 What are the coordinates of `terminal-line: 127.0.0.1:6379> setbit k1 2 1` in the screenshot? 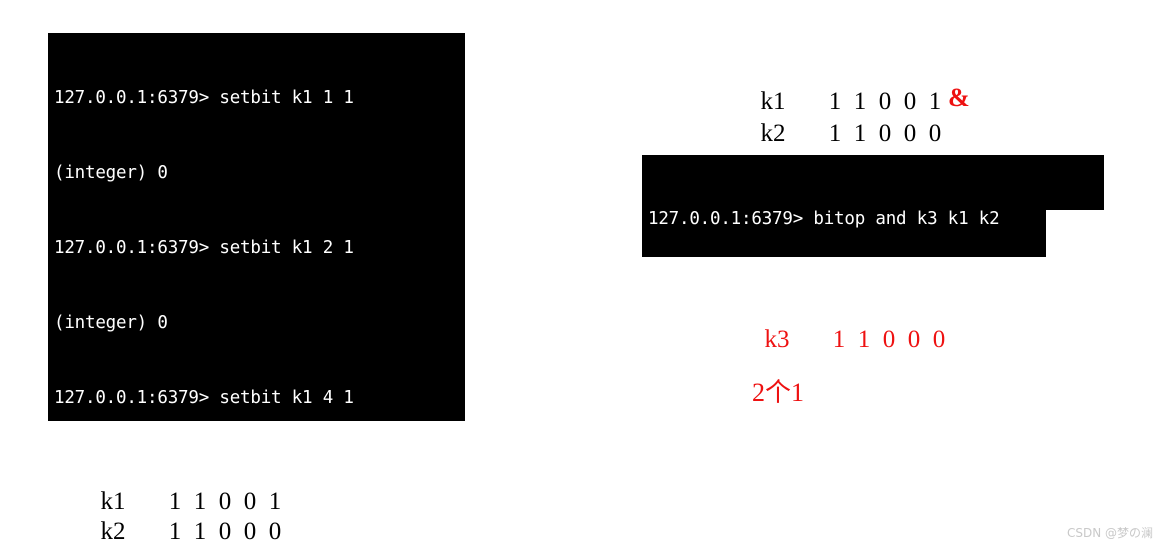 It's located at (204, 248).